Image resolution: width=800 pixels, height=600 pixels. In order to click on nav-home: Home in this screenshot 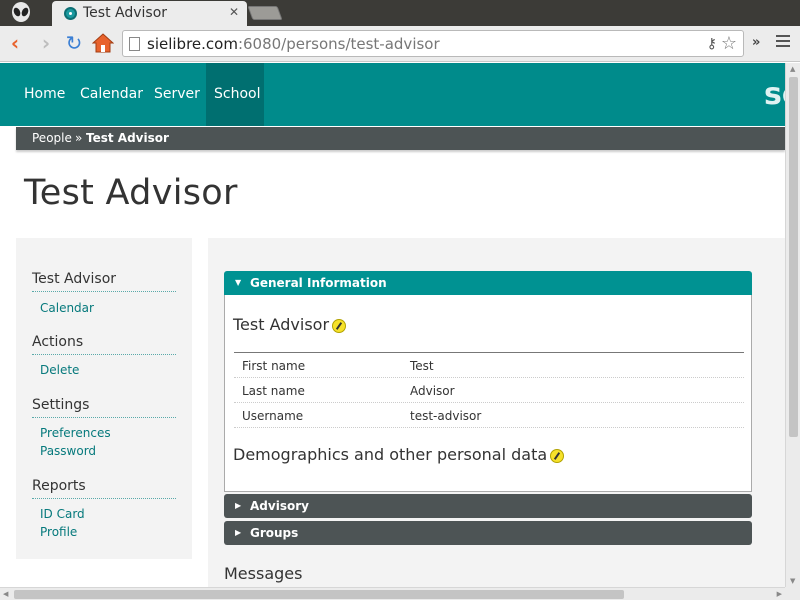, I will do `click(44, 94)`.